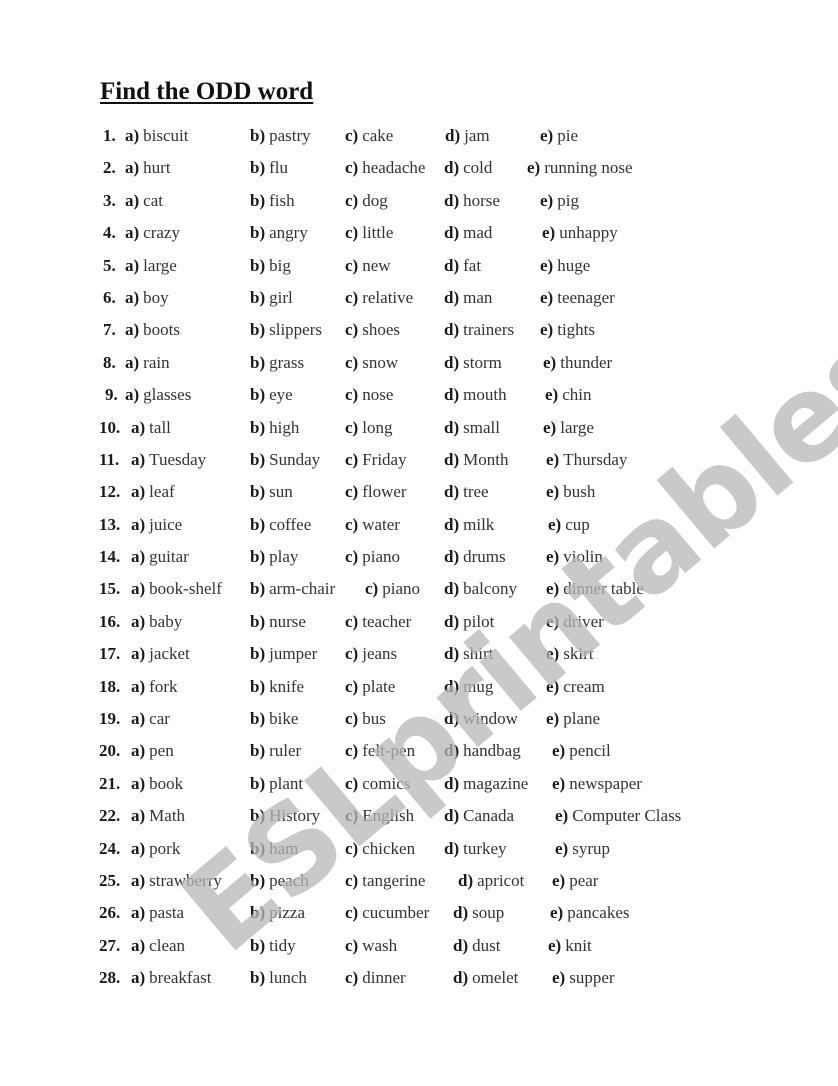  I want to click on question-number: 14., so click(110, 557).